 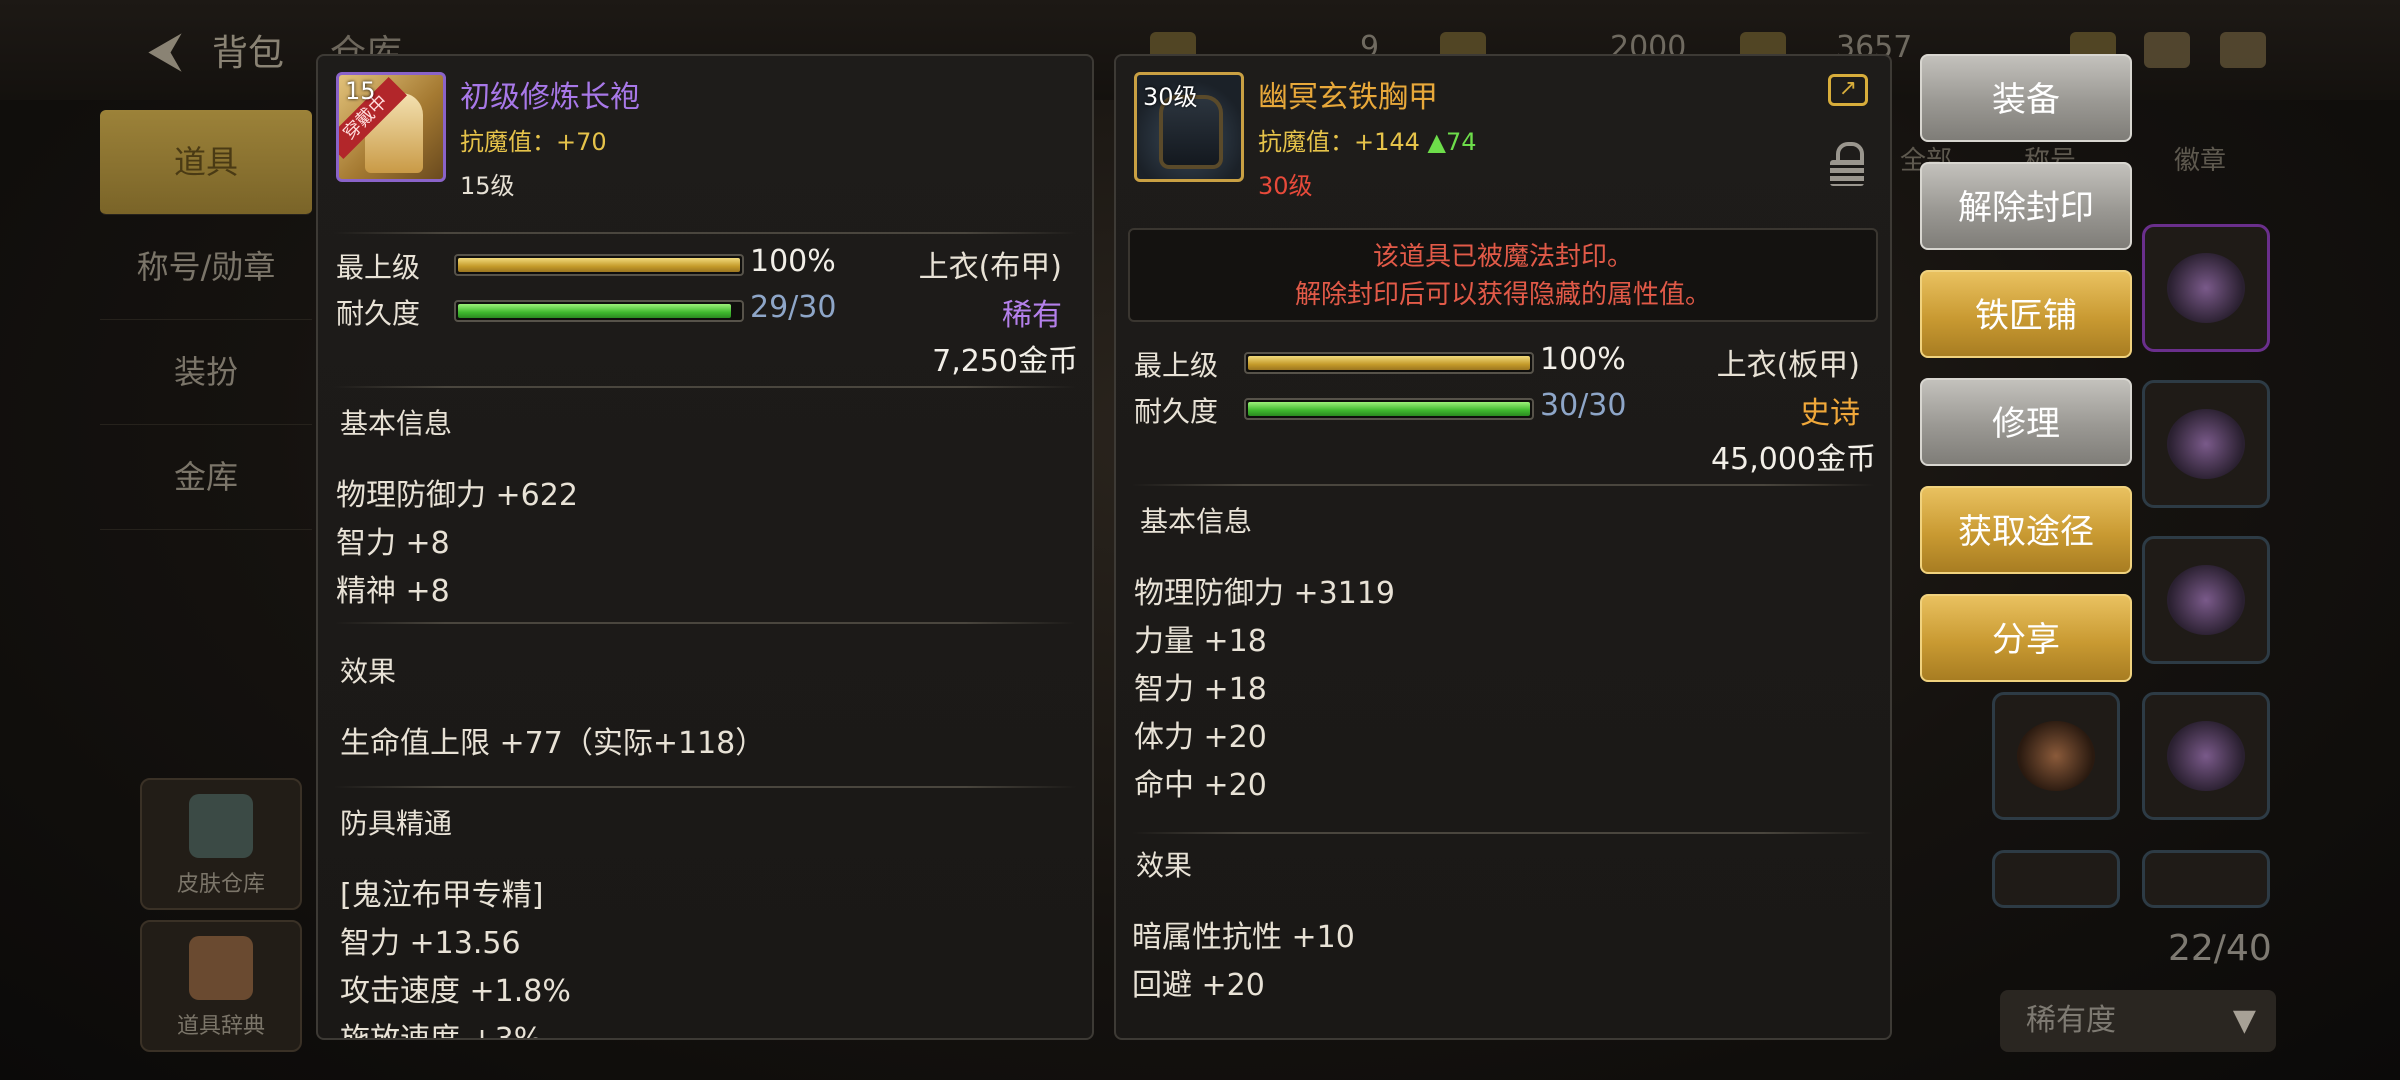 I want to click on rarity-label: 史诗, so click(x=1830, y=413).